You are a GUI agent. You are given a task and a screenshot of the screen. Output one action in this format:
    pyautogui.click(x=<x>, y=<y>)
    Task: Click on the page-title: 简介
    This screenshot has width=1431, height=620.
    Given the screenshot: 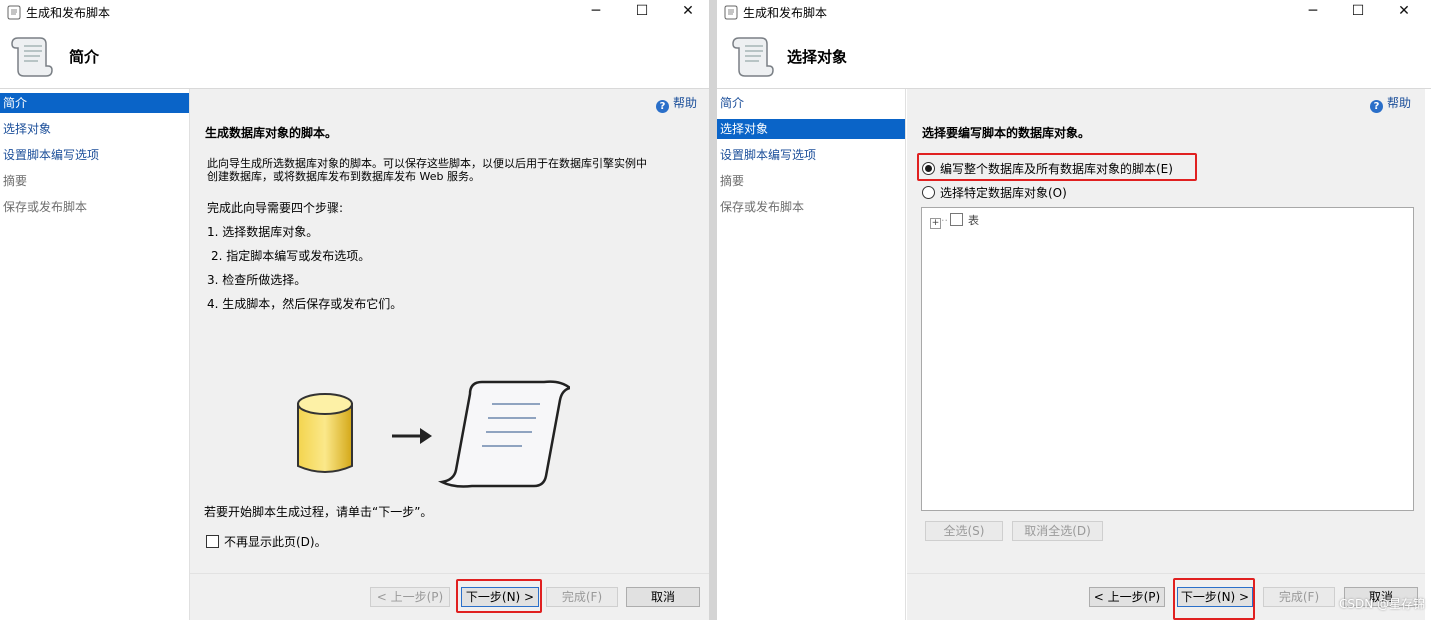 What is the action you would take?
    pyautogui.click(x=84, y=57)
    